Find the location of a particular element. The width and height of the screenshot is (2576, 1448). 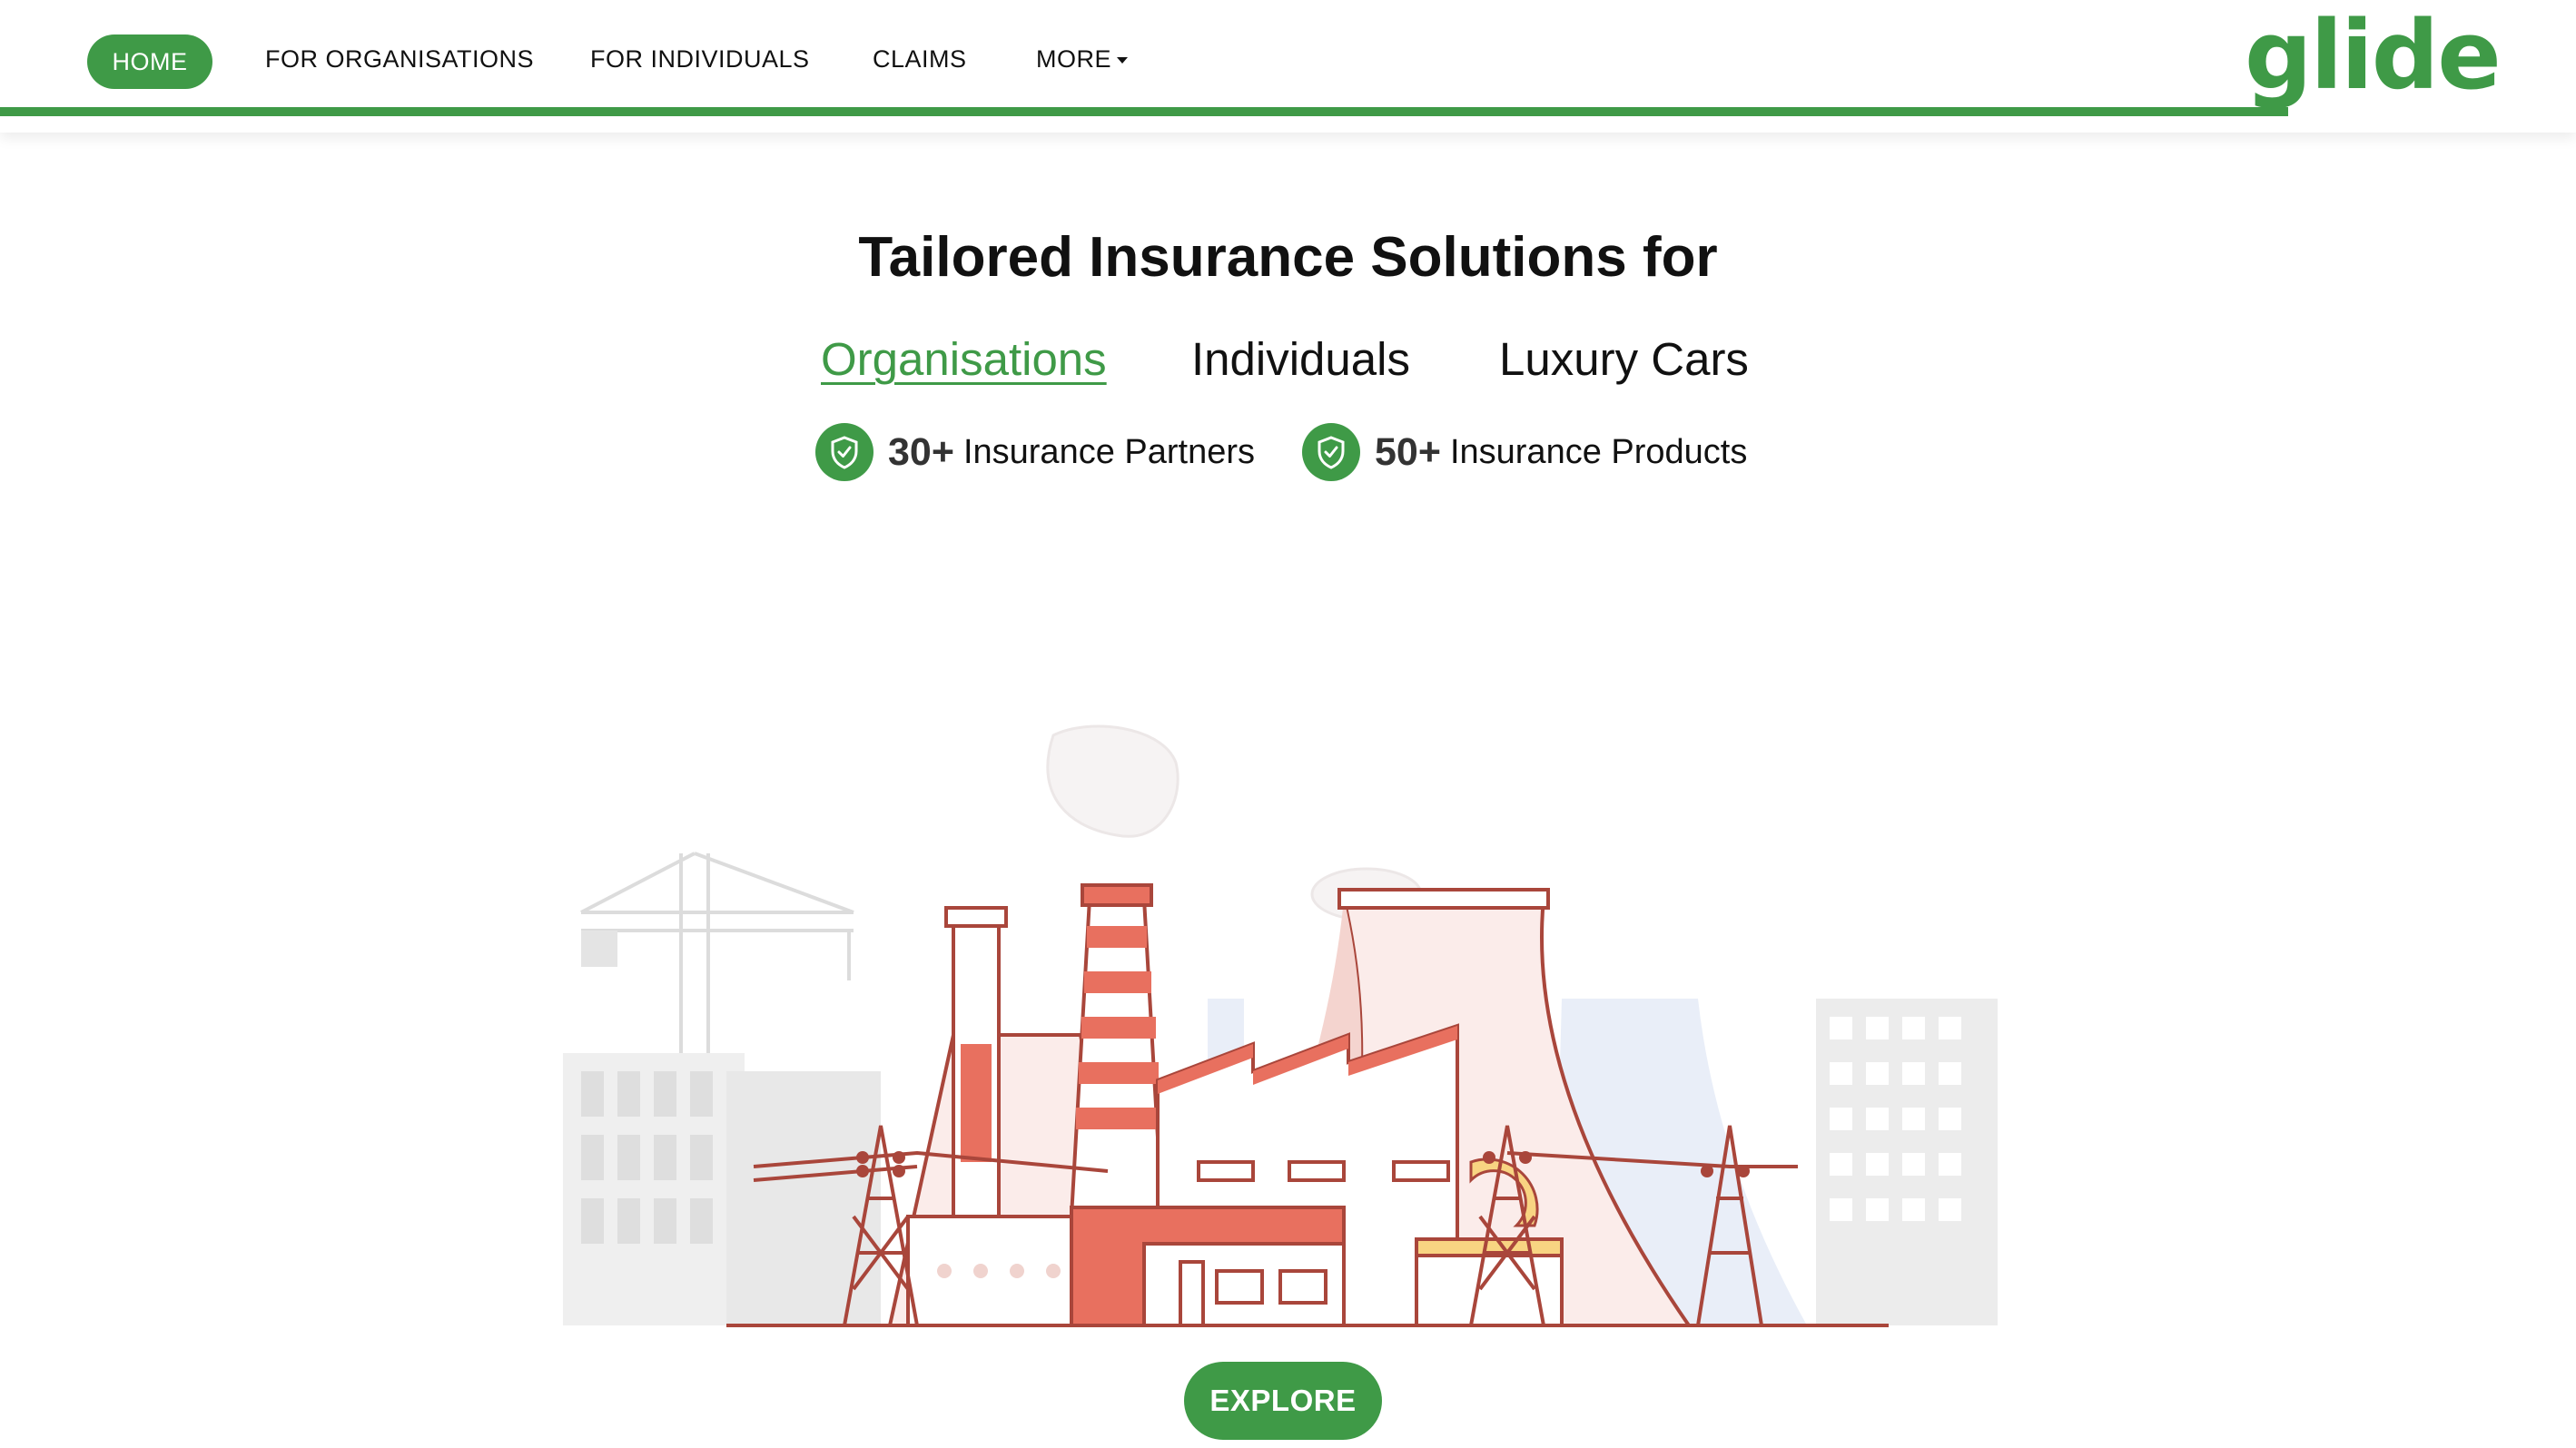

tab-organisations: Organisations is located at coordinates (964, 359).